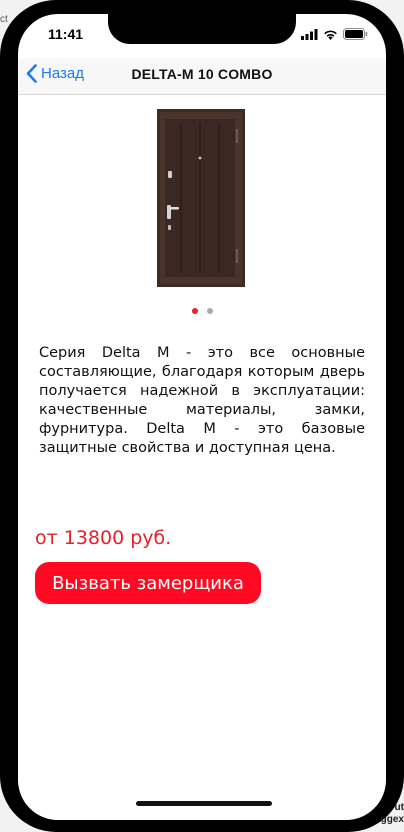  Describe the element at coordinates (202, 311) in the screenshot. I see `image-pager` at that location.